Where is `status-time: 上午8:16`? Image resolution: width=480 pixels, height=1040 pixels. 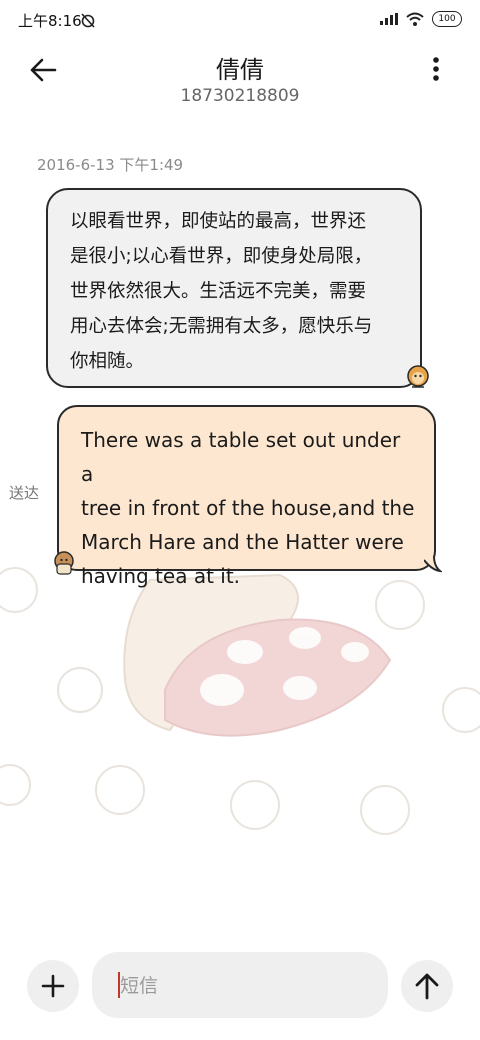 status-time: 上午8:16 is located at coordinates (50, 21).